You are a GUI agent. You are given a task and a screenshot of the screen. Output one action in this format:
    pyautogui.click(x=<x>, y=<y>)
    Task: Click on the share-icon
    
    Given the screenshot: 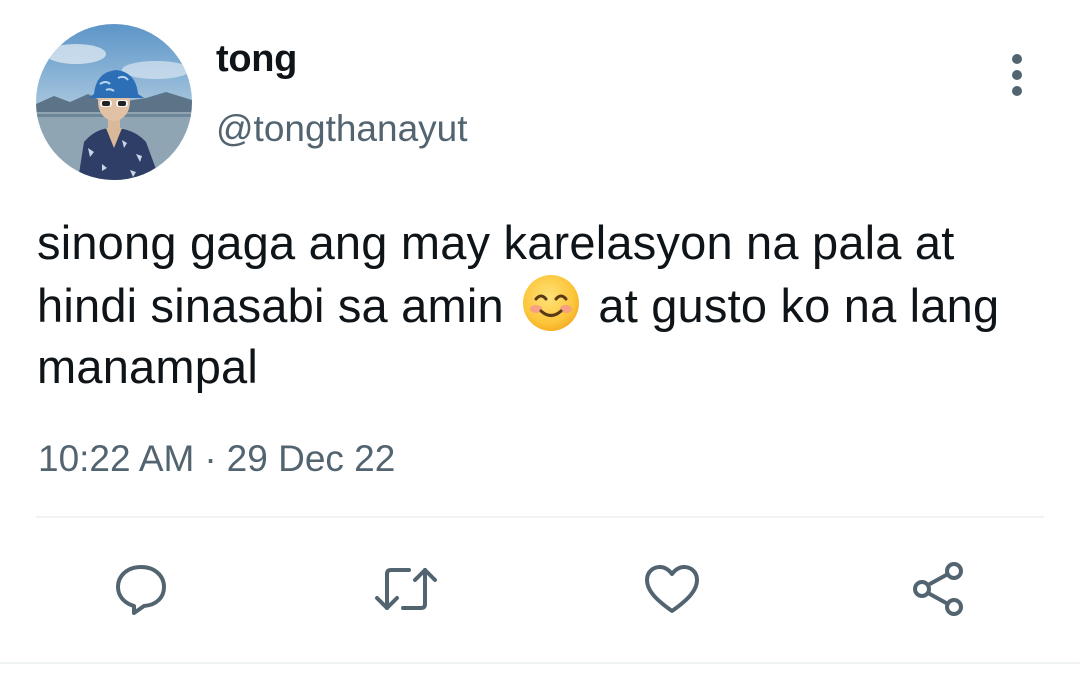 What is the action you would take?
    pyautogui.click(x=938, y=591)
    